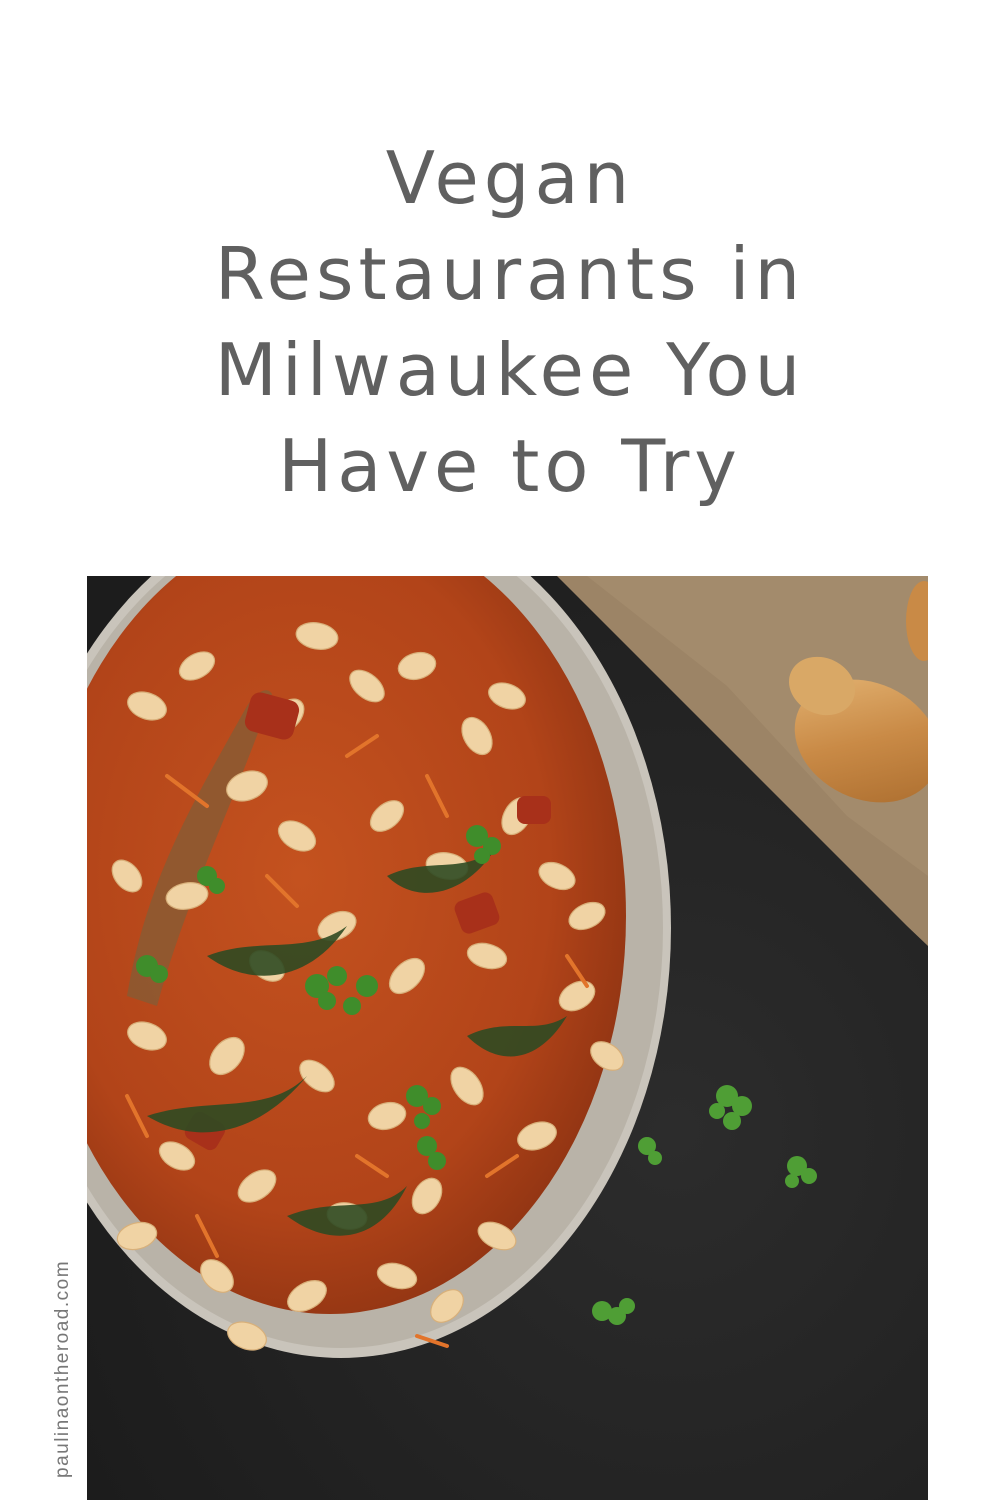 The width and height of the screenshot is (1000, 1500). I want to click on title-line-4: Have to Try, so click(510, 466).